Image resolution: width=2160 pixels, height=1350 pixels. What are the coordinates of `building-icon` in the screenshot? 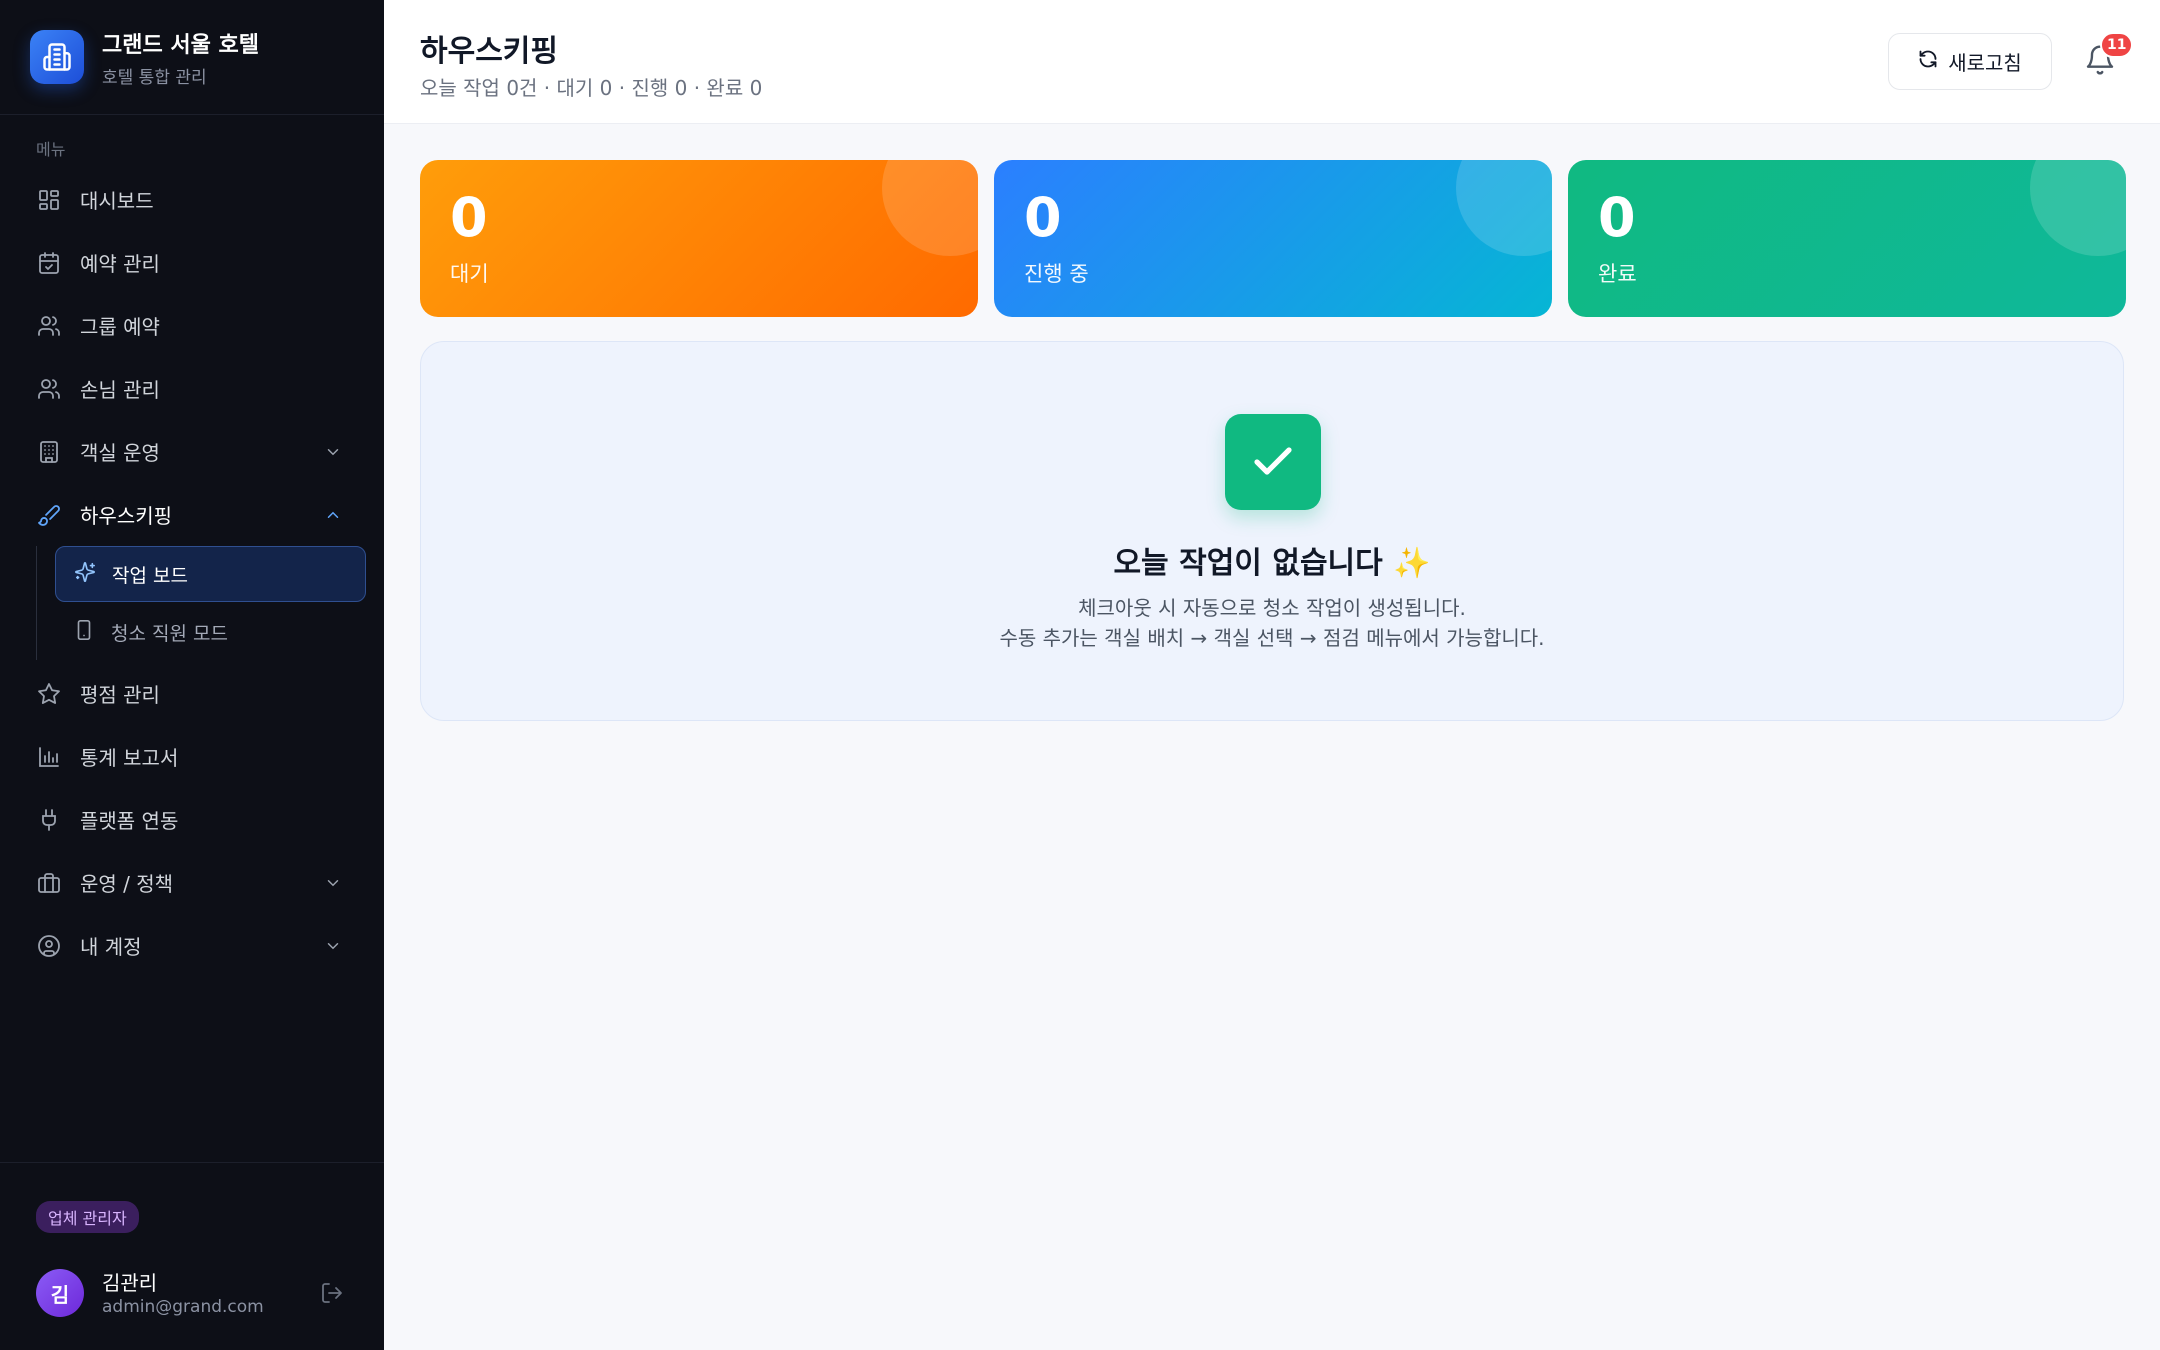 It's located at (49, 452).